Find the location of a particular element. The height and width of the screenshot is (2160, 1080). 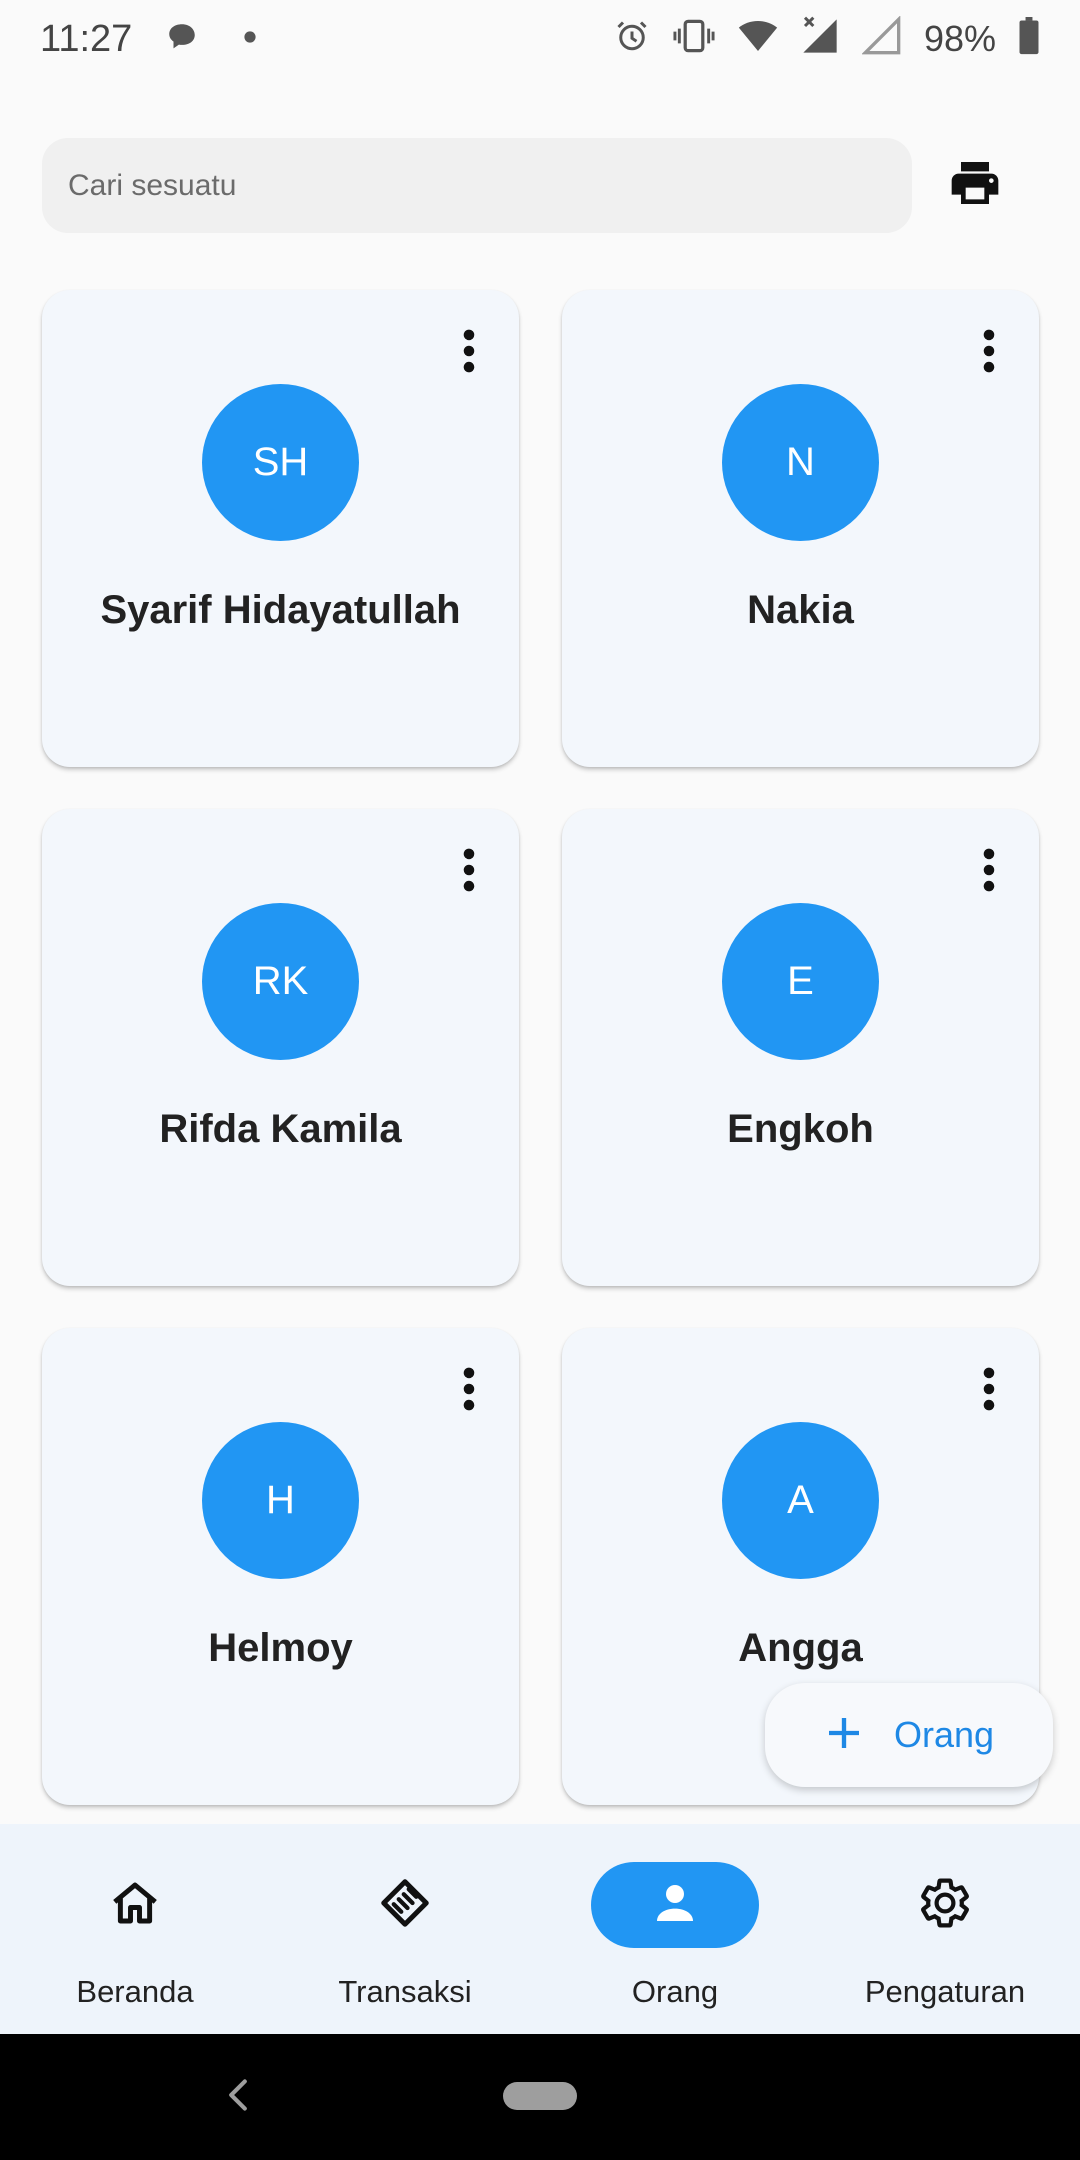

person-name: Nakia is located at coordinates (800, 610).